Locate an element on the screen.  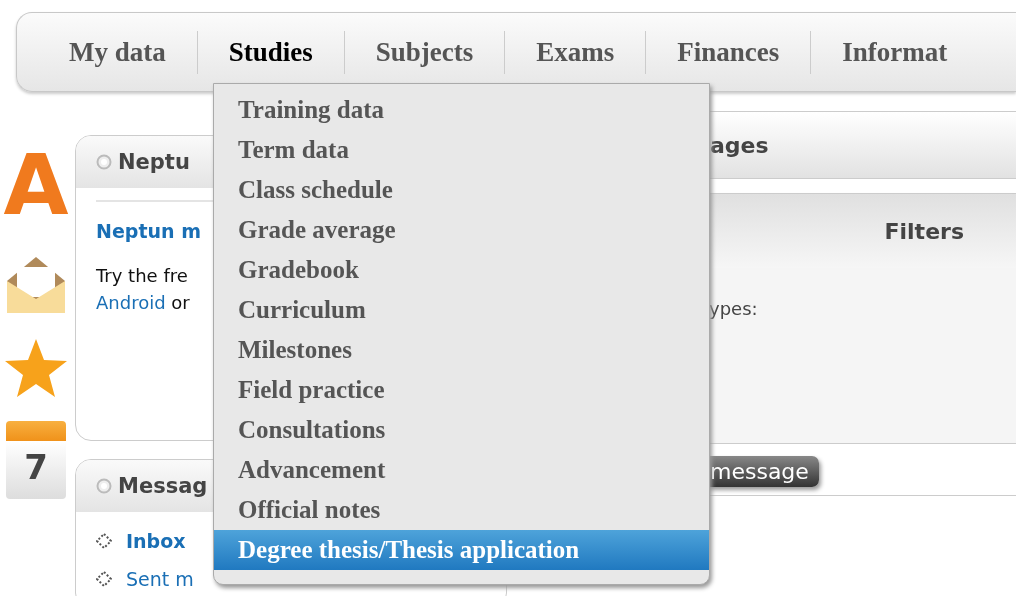
star-icon is located at coordinates (36, 368).